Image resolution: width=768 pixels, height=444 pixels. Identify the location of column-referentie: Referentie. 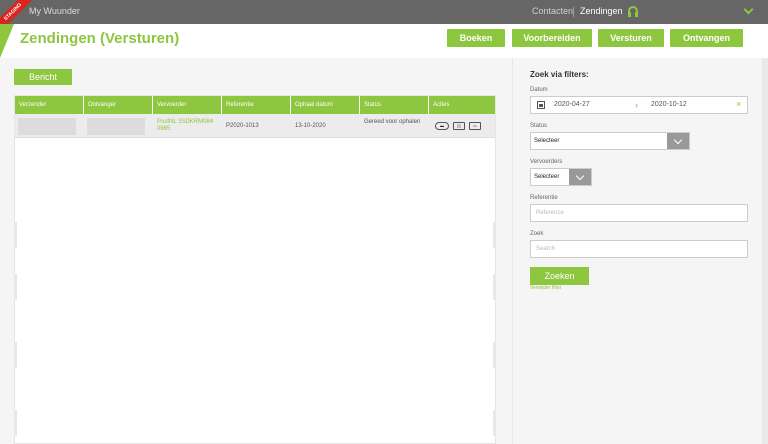
(256, 105).